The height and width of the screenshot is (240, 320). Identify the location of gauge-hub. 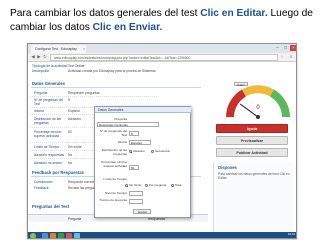
(258, 117).